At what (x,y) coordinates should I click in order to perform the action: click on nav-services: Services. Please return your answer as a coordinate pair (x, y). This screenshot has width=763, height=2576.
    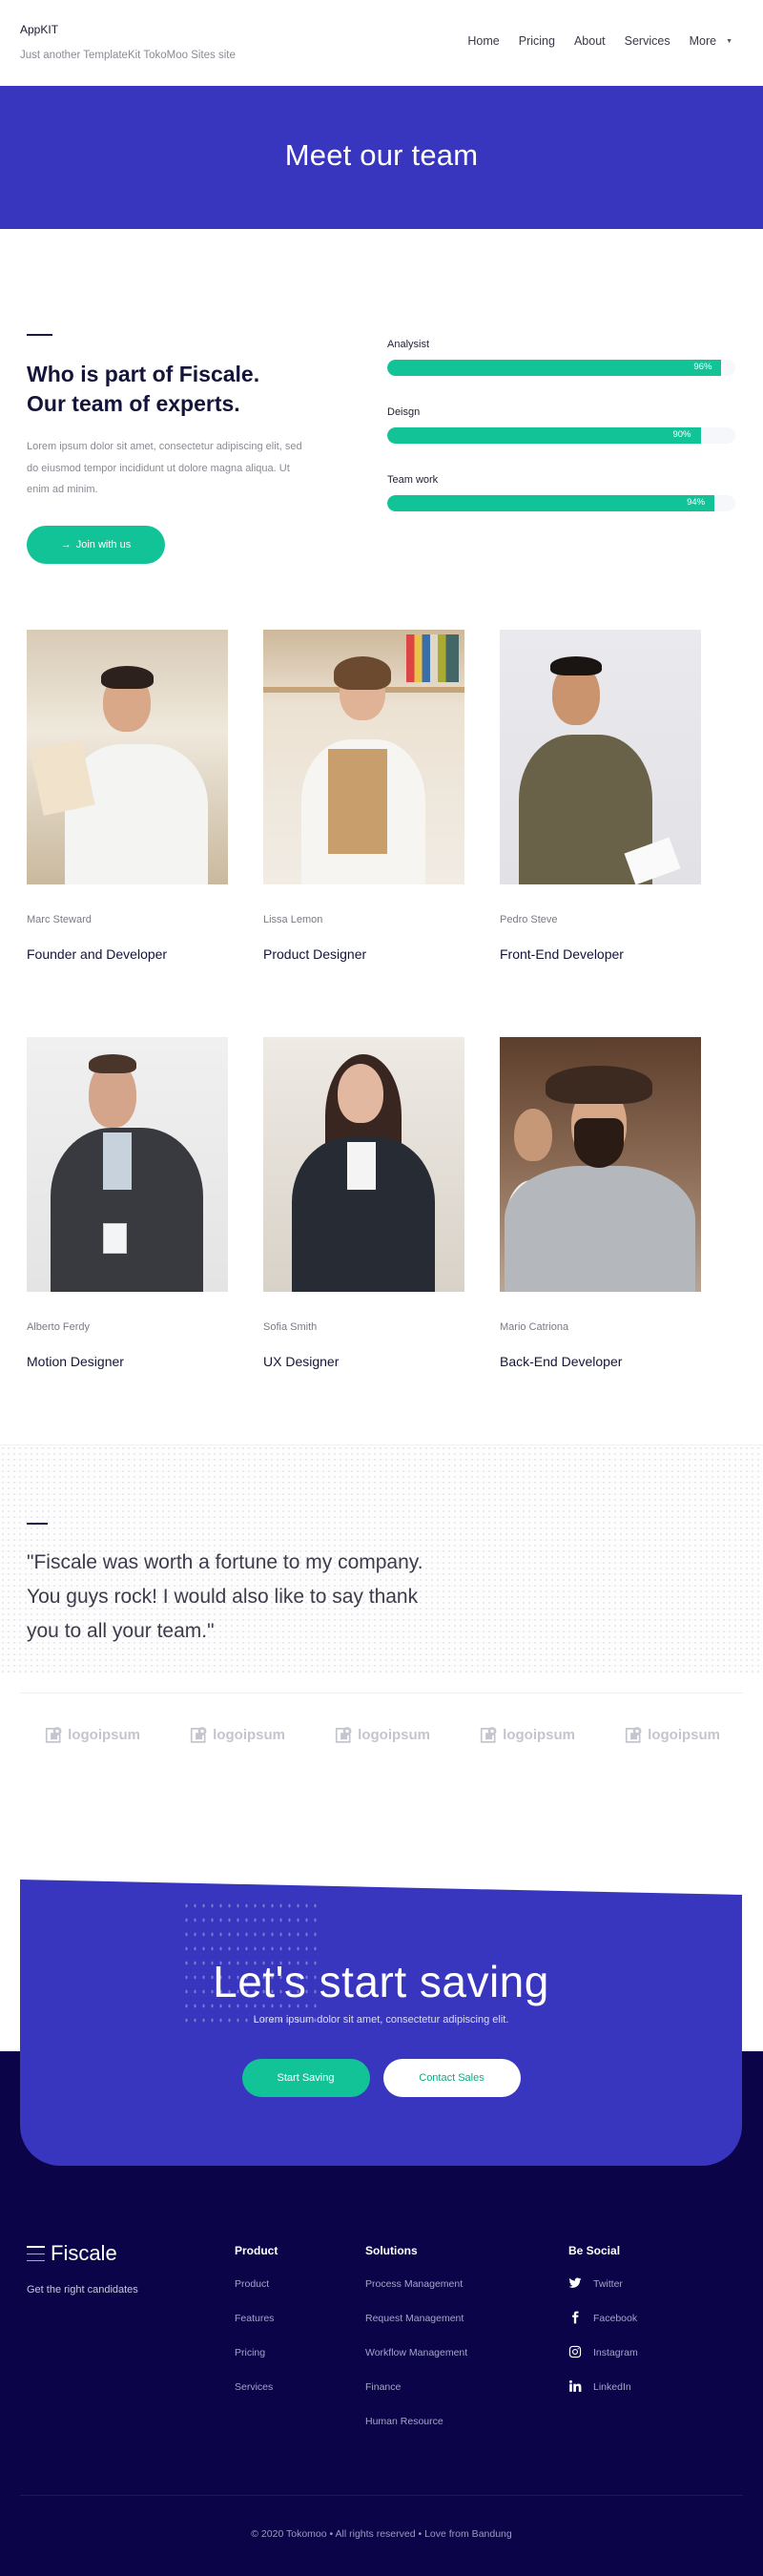
    Looking at the image, I should click on (647, 41).